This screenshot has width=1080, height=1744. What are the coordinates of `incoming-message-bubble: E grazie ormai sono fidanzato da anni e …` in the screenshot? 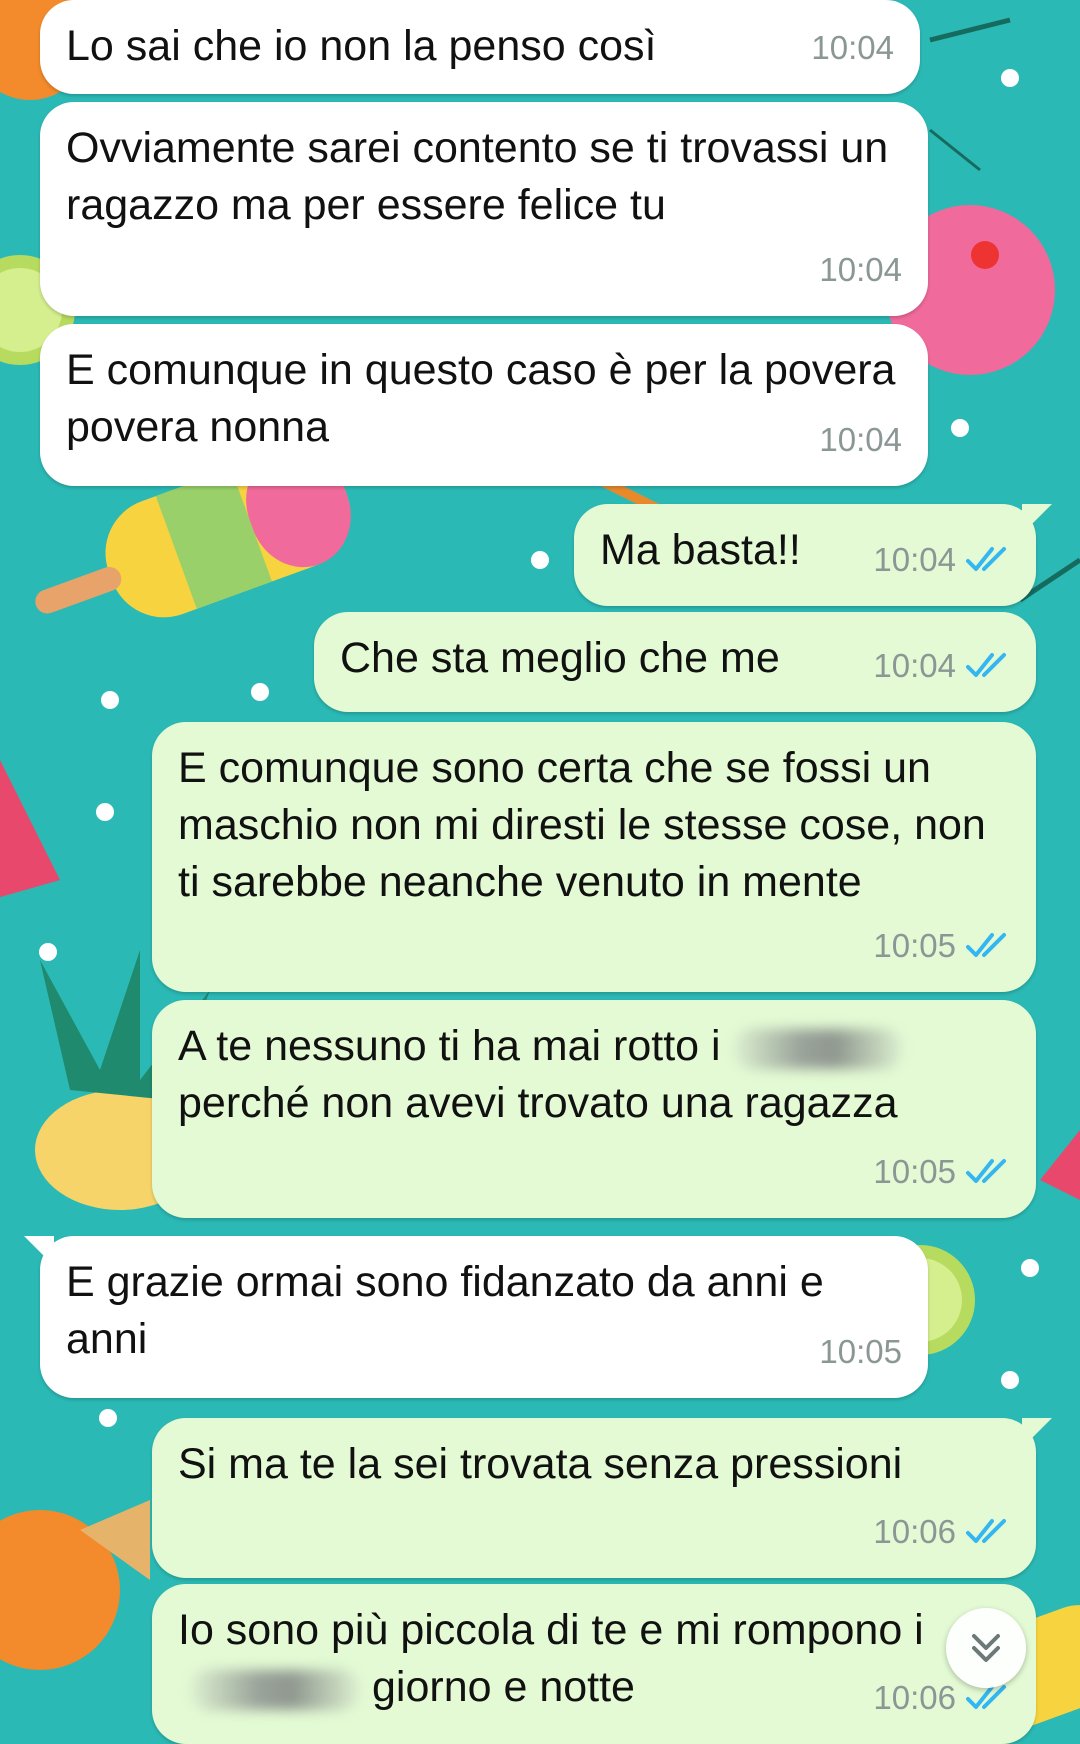 It's located at (476, 1317).